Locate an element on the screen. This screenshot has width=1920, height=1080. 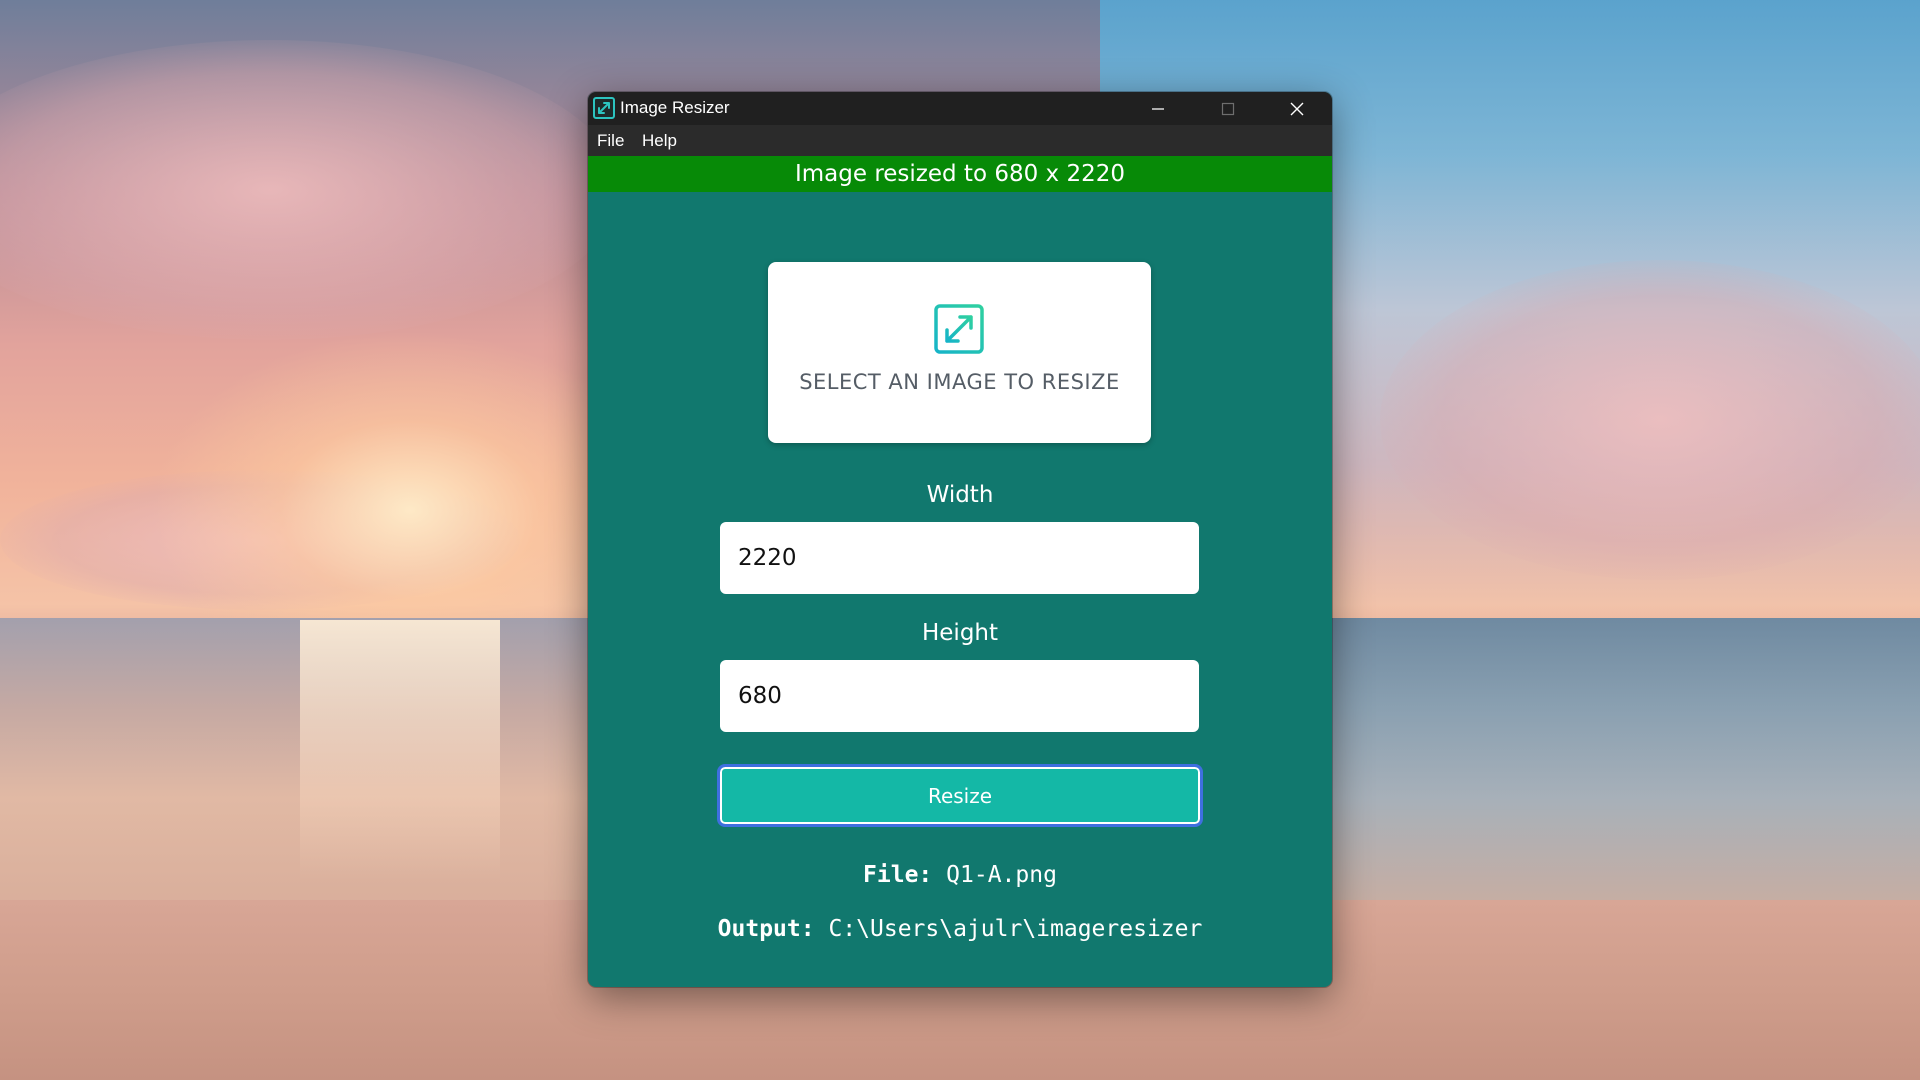
close-button is located at coordinates (1297, 108).